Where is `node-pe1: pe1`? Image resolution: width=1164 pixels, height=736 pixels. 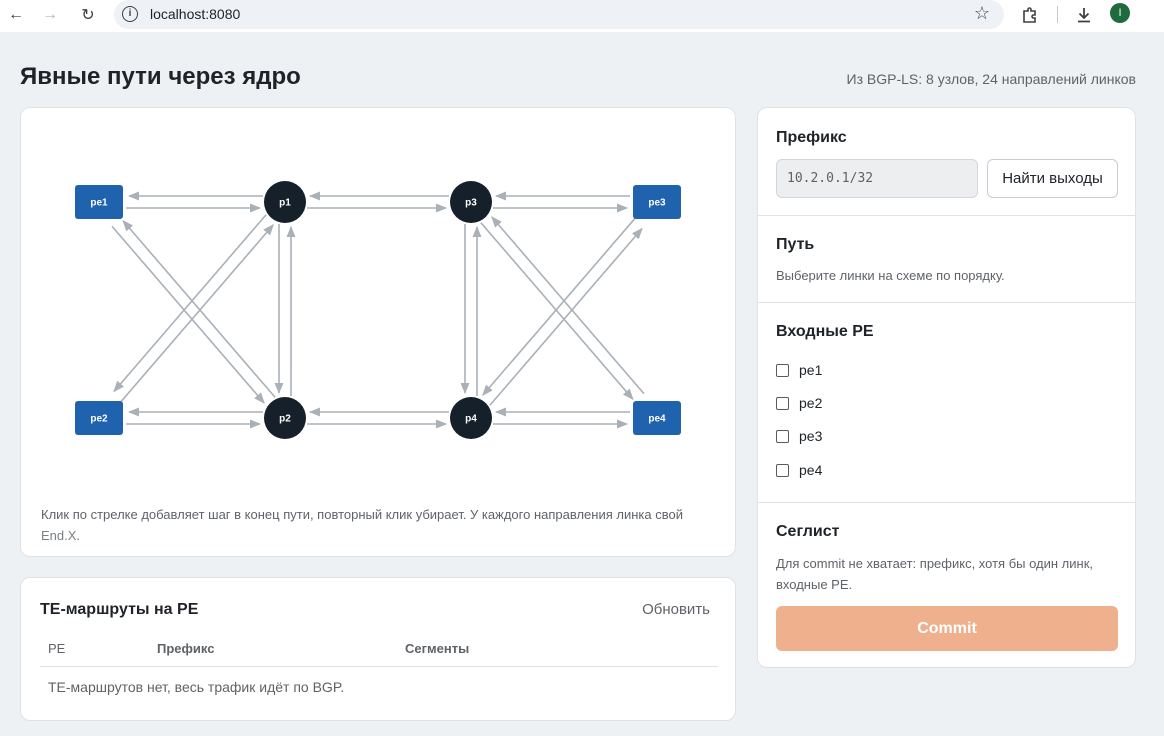 node-pe1: pe1 is located at coordinates (99, 202).